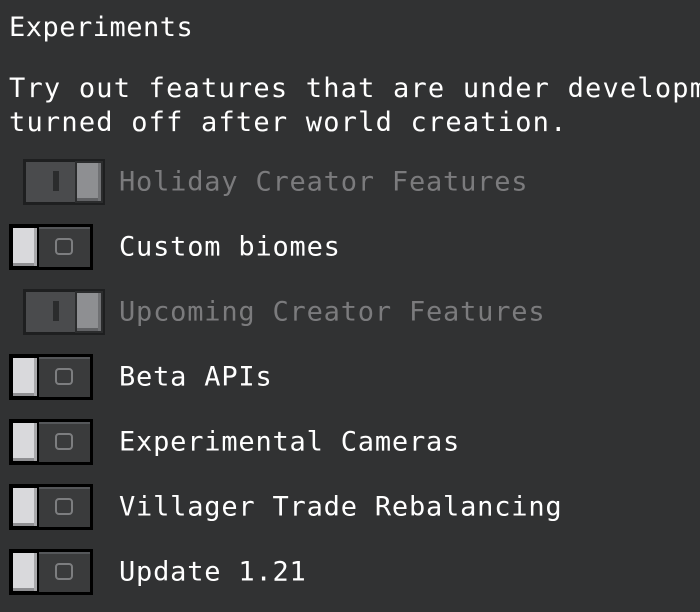 This screenshot has height=612, width=700. I want to click on experiment-row-custom-biomes: Custom biomes, so click(350, 247).